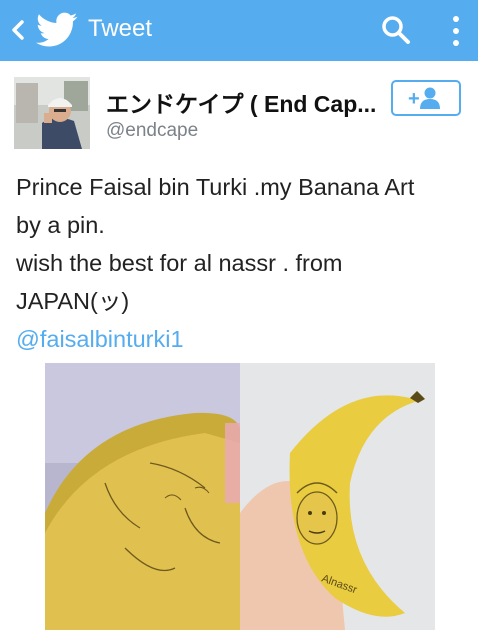  What do you see at coordinates (215, 187) in the screenshot?
I see `tweet-line: Prince Faisal bin Turki .my Banana Art` at bounding box center [215, 187].